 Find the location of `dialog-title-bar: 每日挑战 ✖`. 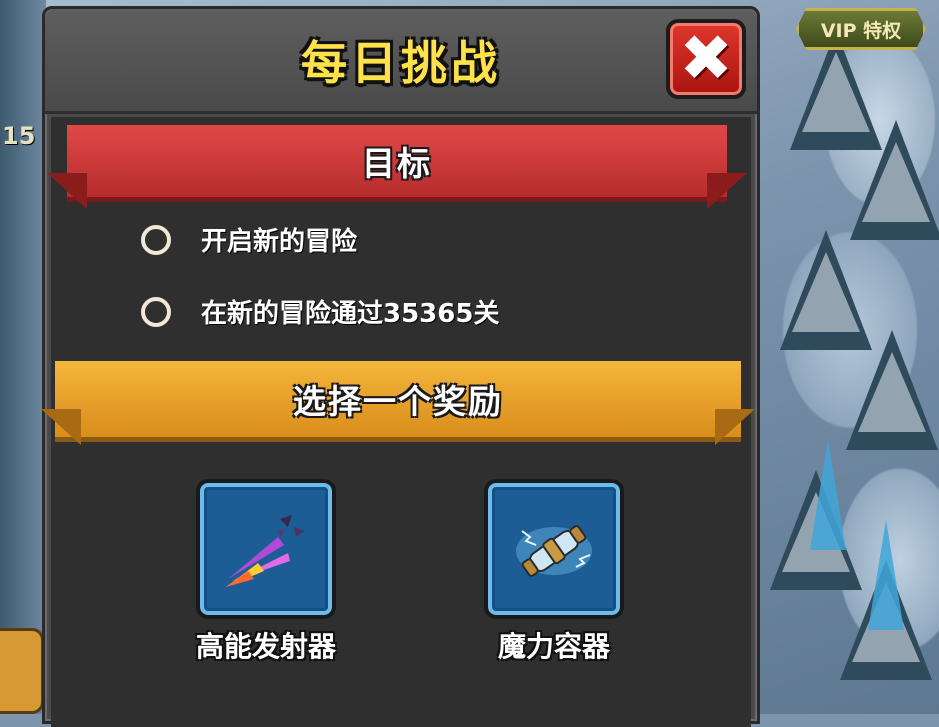

dialog-title-bar: 每日挑战 ✖ is located at coordinates (401, 61).